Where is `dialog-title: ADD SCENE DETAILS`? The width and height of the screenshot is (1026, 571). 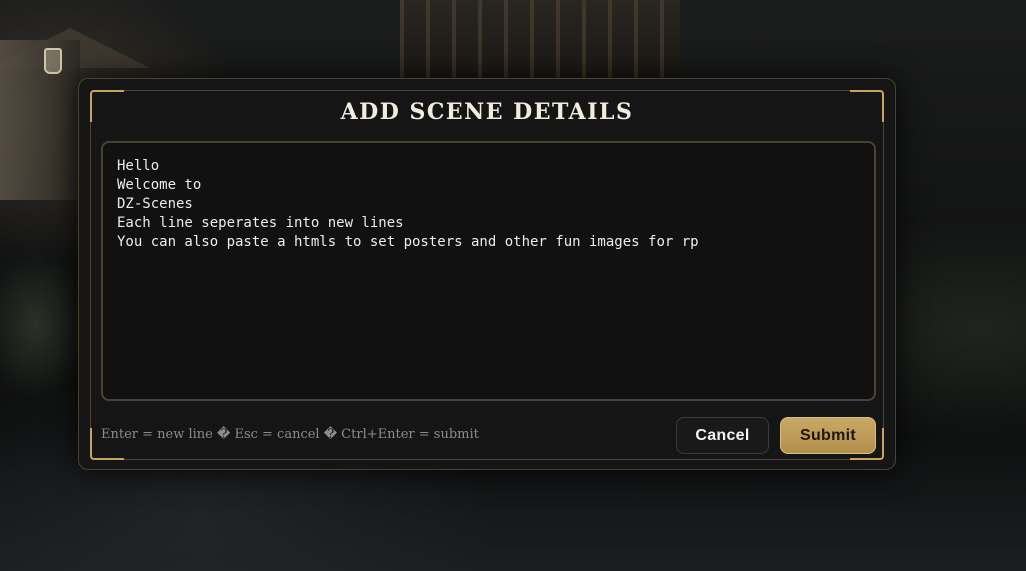 dialog-title: ADD SCENE DETAILS is located at coordinates (487, 112).